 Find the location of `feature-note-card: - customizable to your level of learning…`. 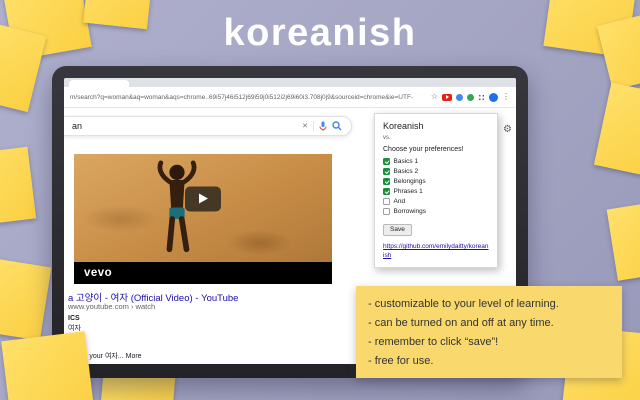

feature-note-card: - customizable to your level of learning… is located at coordinates (489, 332).